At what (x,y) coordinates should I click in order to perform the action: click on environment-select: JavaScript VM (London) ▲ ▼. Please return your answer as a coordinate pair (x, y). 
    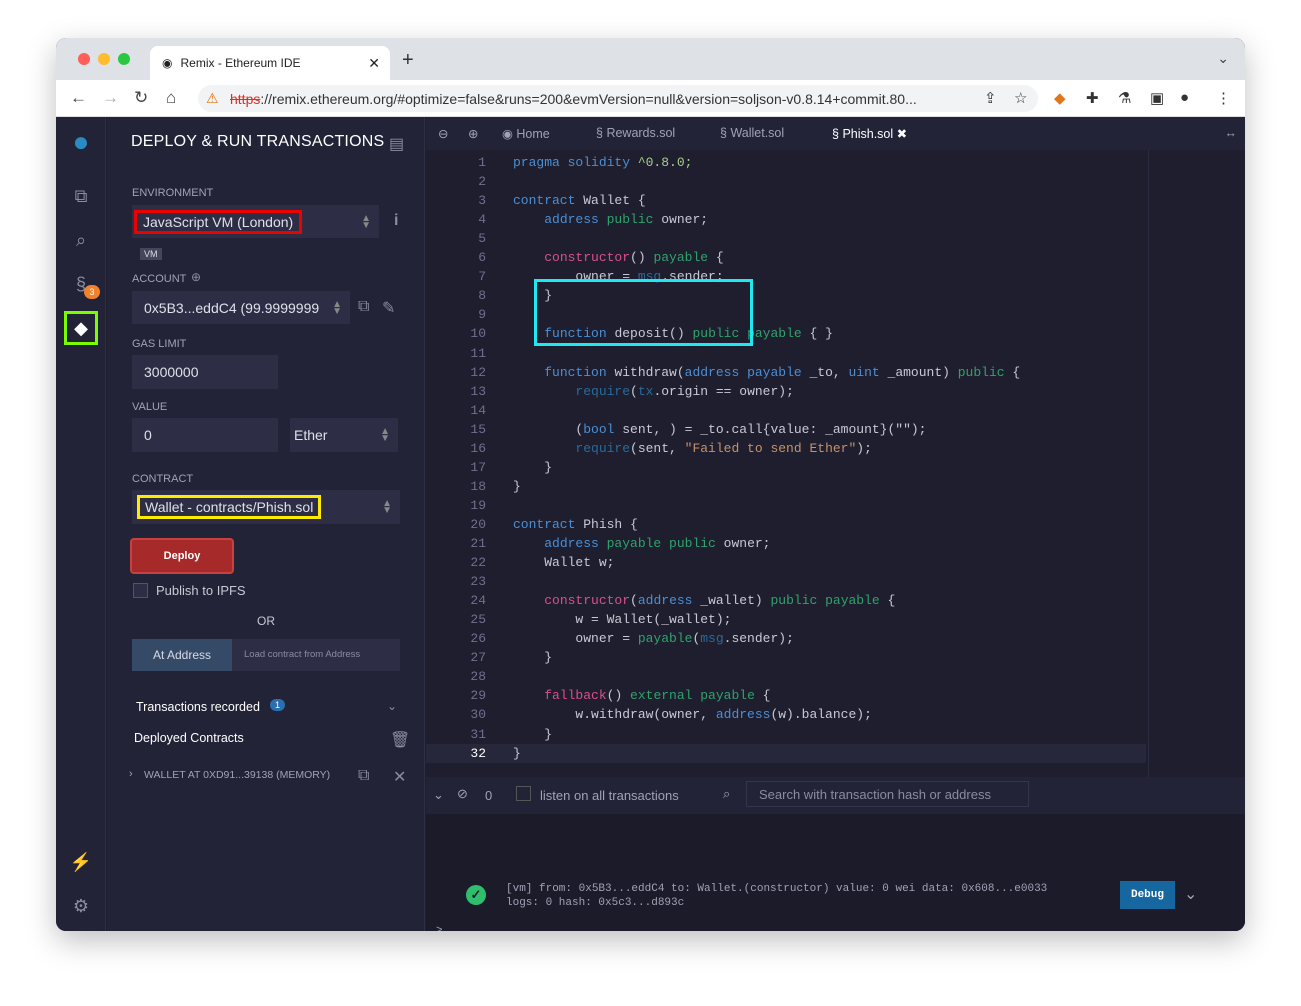
    Looking at the image, I should click on (255, 221).